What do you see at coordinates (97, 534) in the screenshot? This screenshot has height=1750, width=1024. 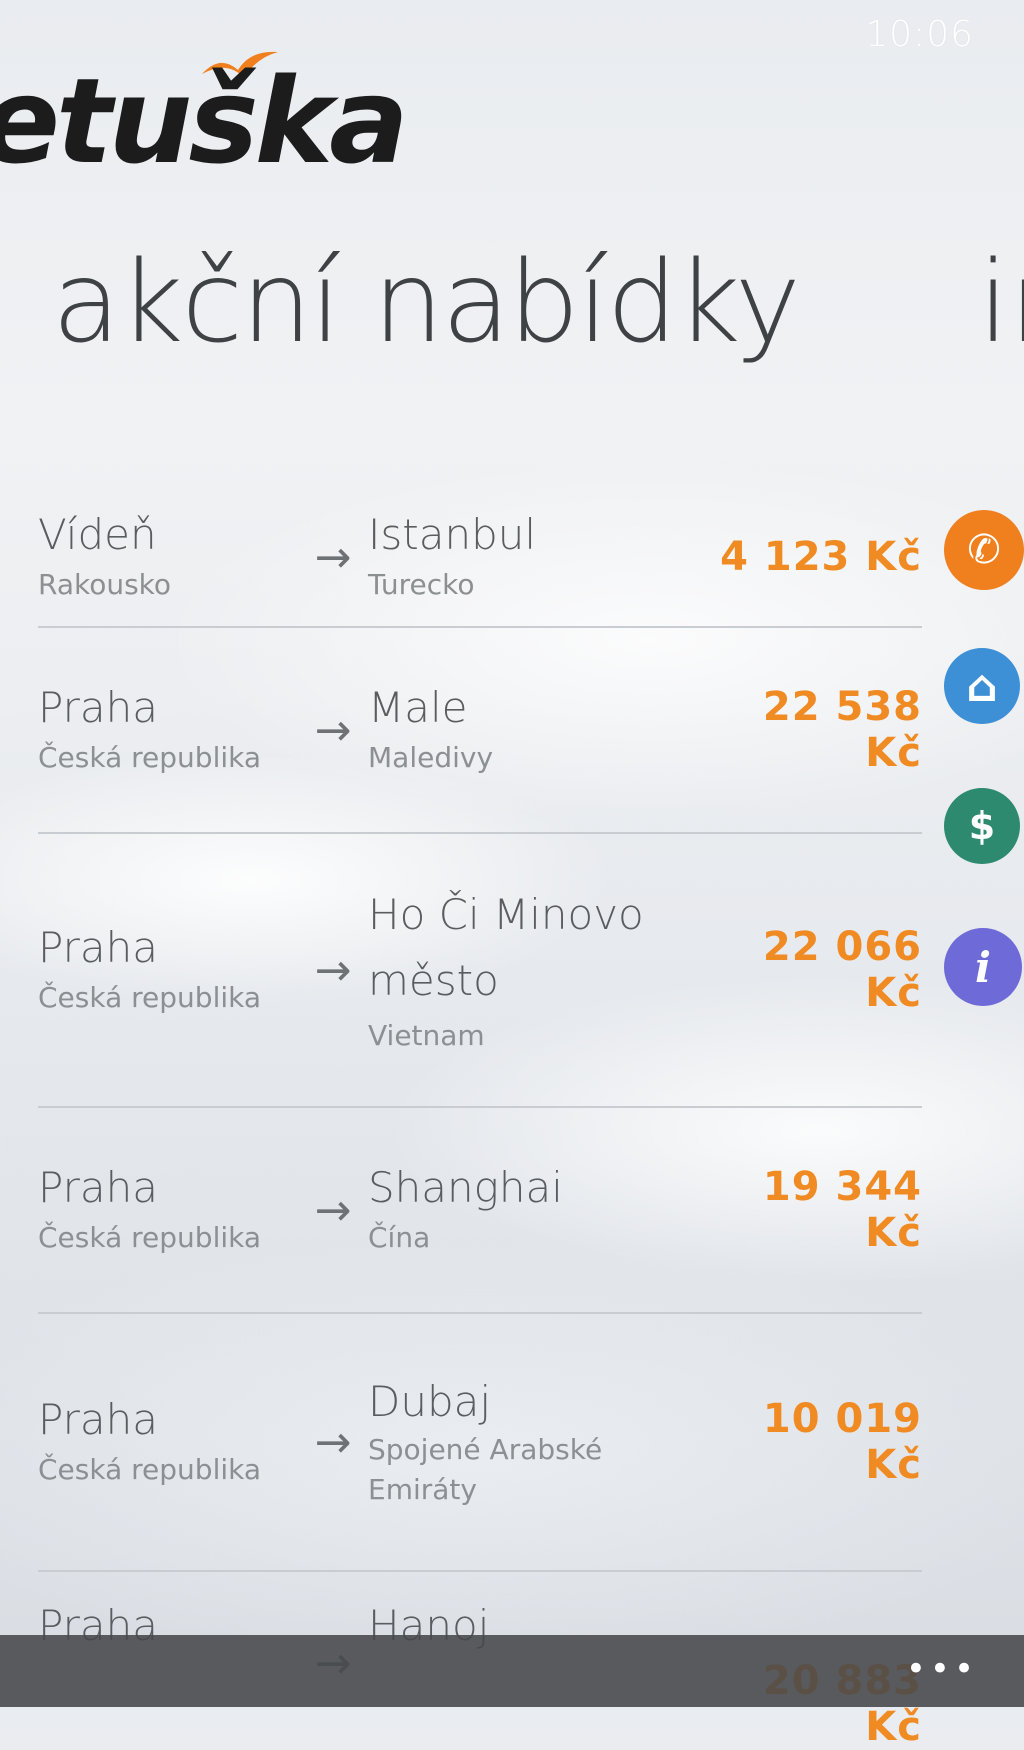 I see `origin-city: Vídeň` at bounding box center [97, 534].